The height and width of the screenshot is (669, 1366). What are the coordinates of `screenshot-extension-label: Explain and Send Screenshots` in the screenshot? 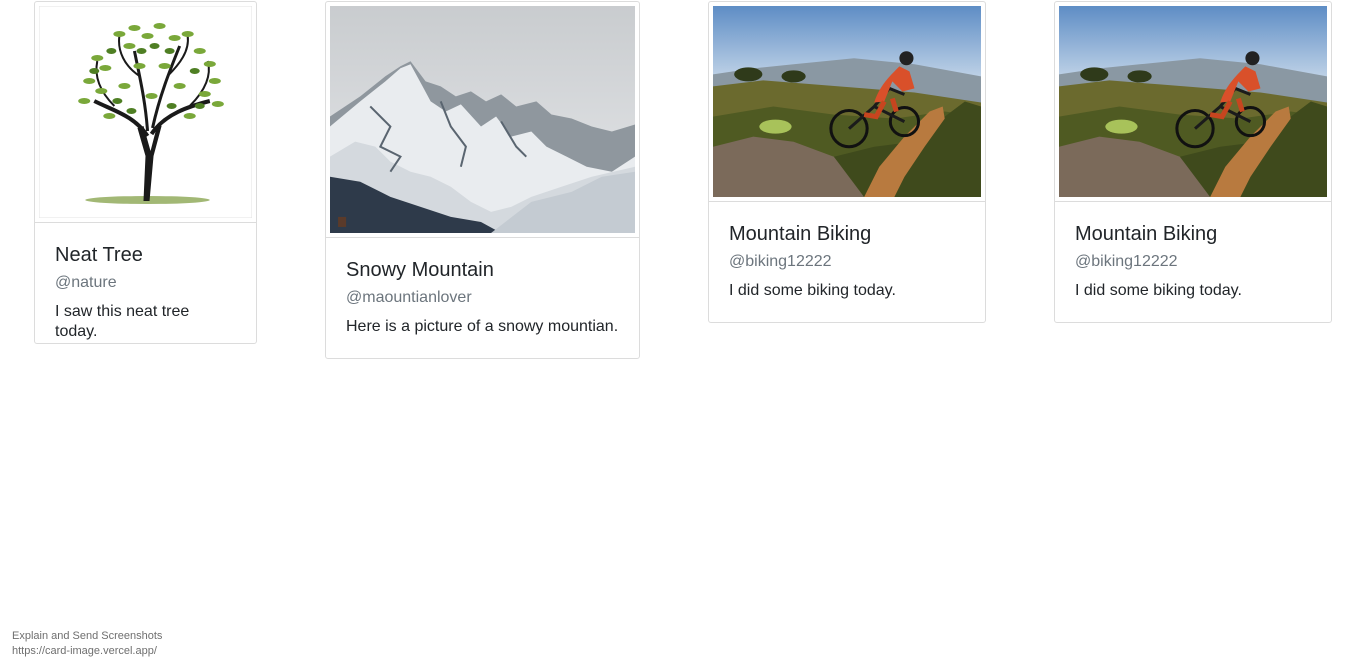 It's located at (87, 636).